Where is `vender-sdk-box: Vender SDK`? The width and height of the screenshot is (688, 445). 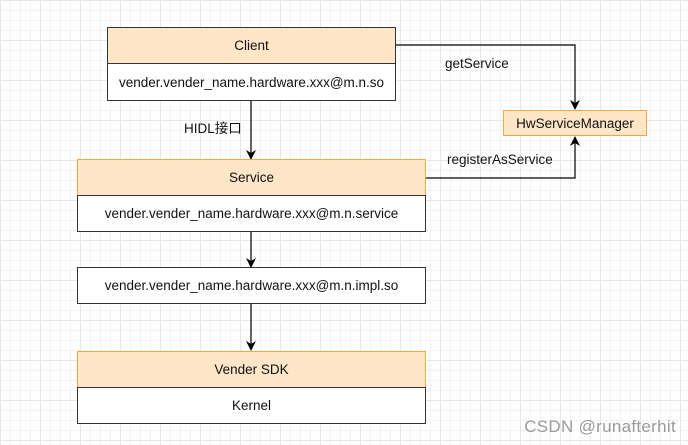 vender-sdk-box: Vender SDK is located at coordinates (251, 369).